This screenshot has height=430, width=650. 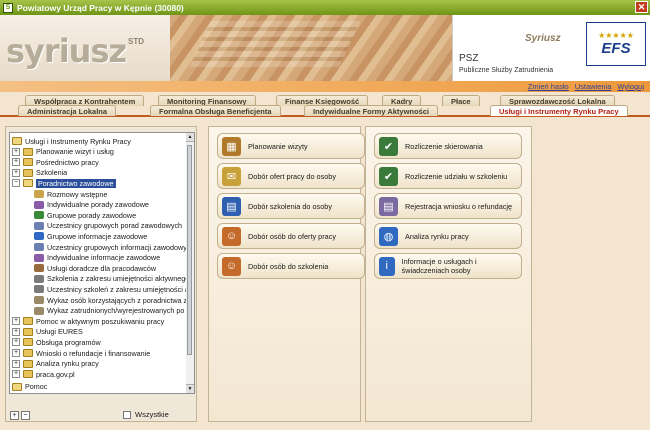 What do you see at coordinates (146, 414) in the screenshot?
I see `all-checkbox: Wszystkie` at bounding box center [146, 414].